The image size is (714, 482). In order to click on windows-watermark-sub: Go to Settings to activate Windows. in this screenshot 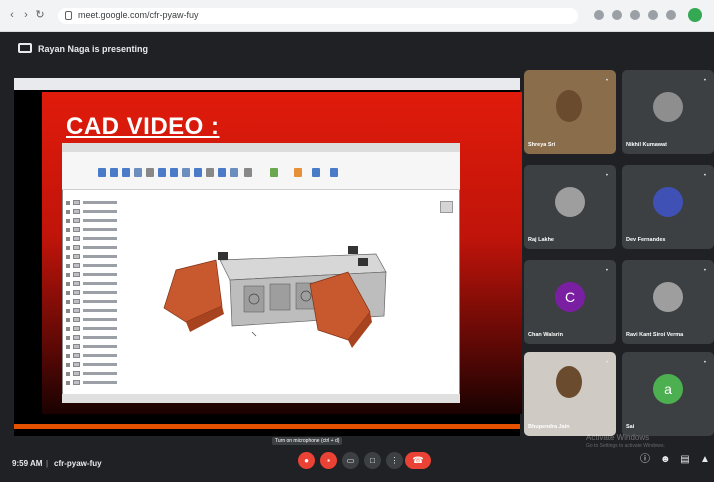, I will do `click(625, 446)`.